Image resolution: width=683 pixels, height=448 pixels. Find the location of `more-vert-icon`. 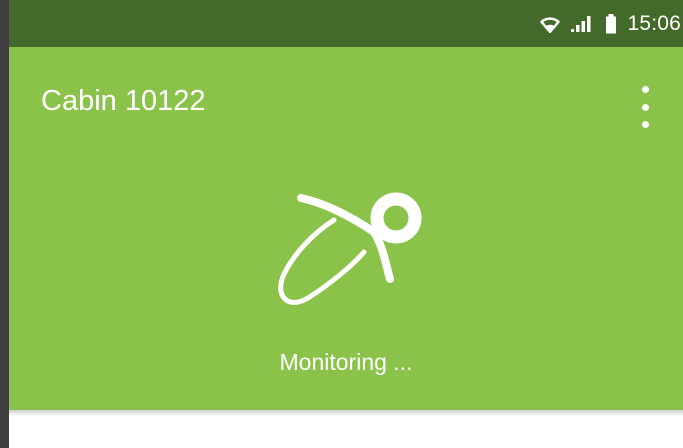

more-vert-icon is located at coordinates (645, 107).